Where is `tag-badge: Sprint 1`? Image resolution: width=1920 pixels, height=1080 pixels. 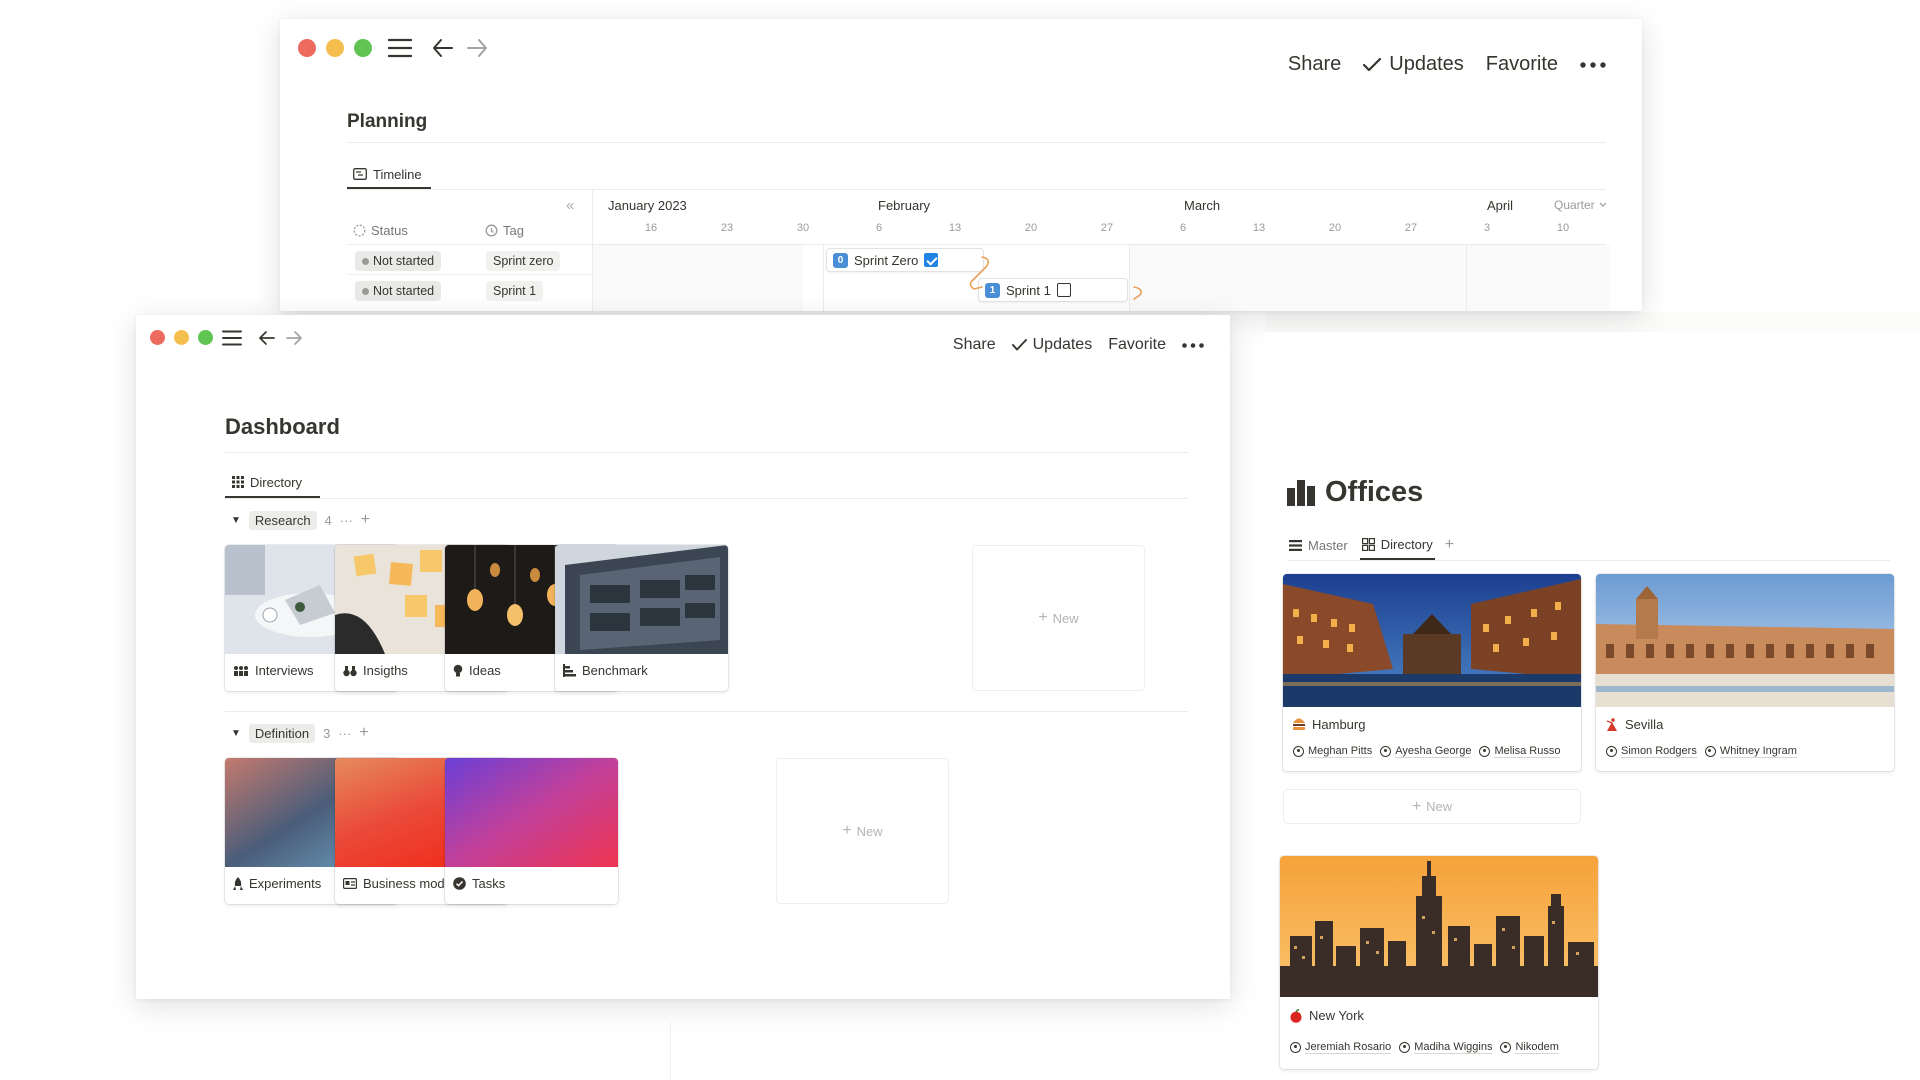
tag-badge: Sprint 1 is located at coordinates (515, 291).